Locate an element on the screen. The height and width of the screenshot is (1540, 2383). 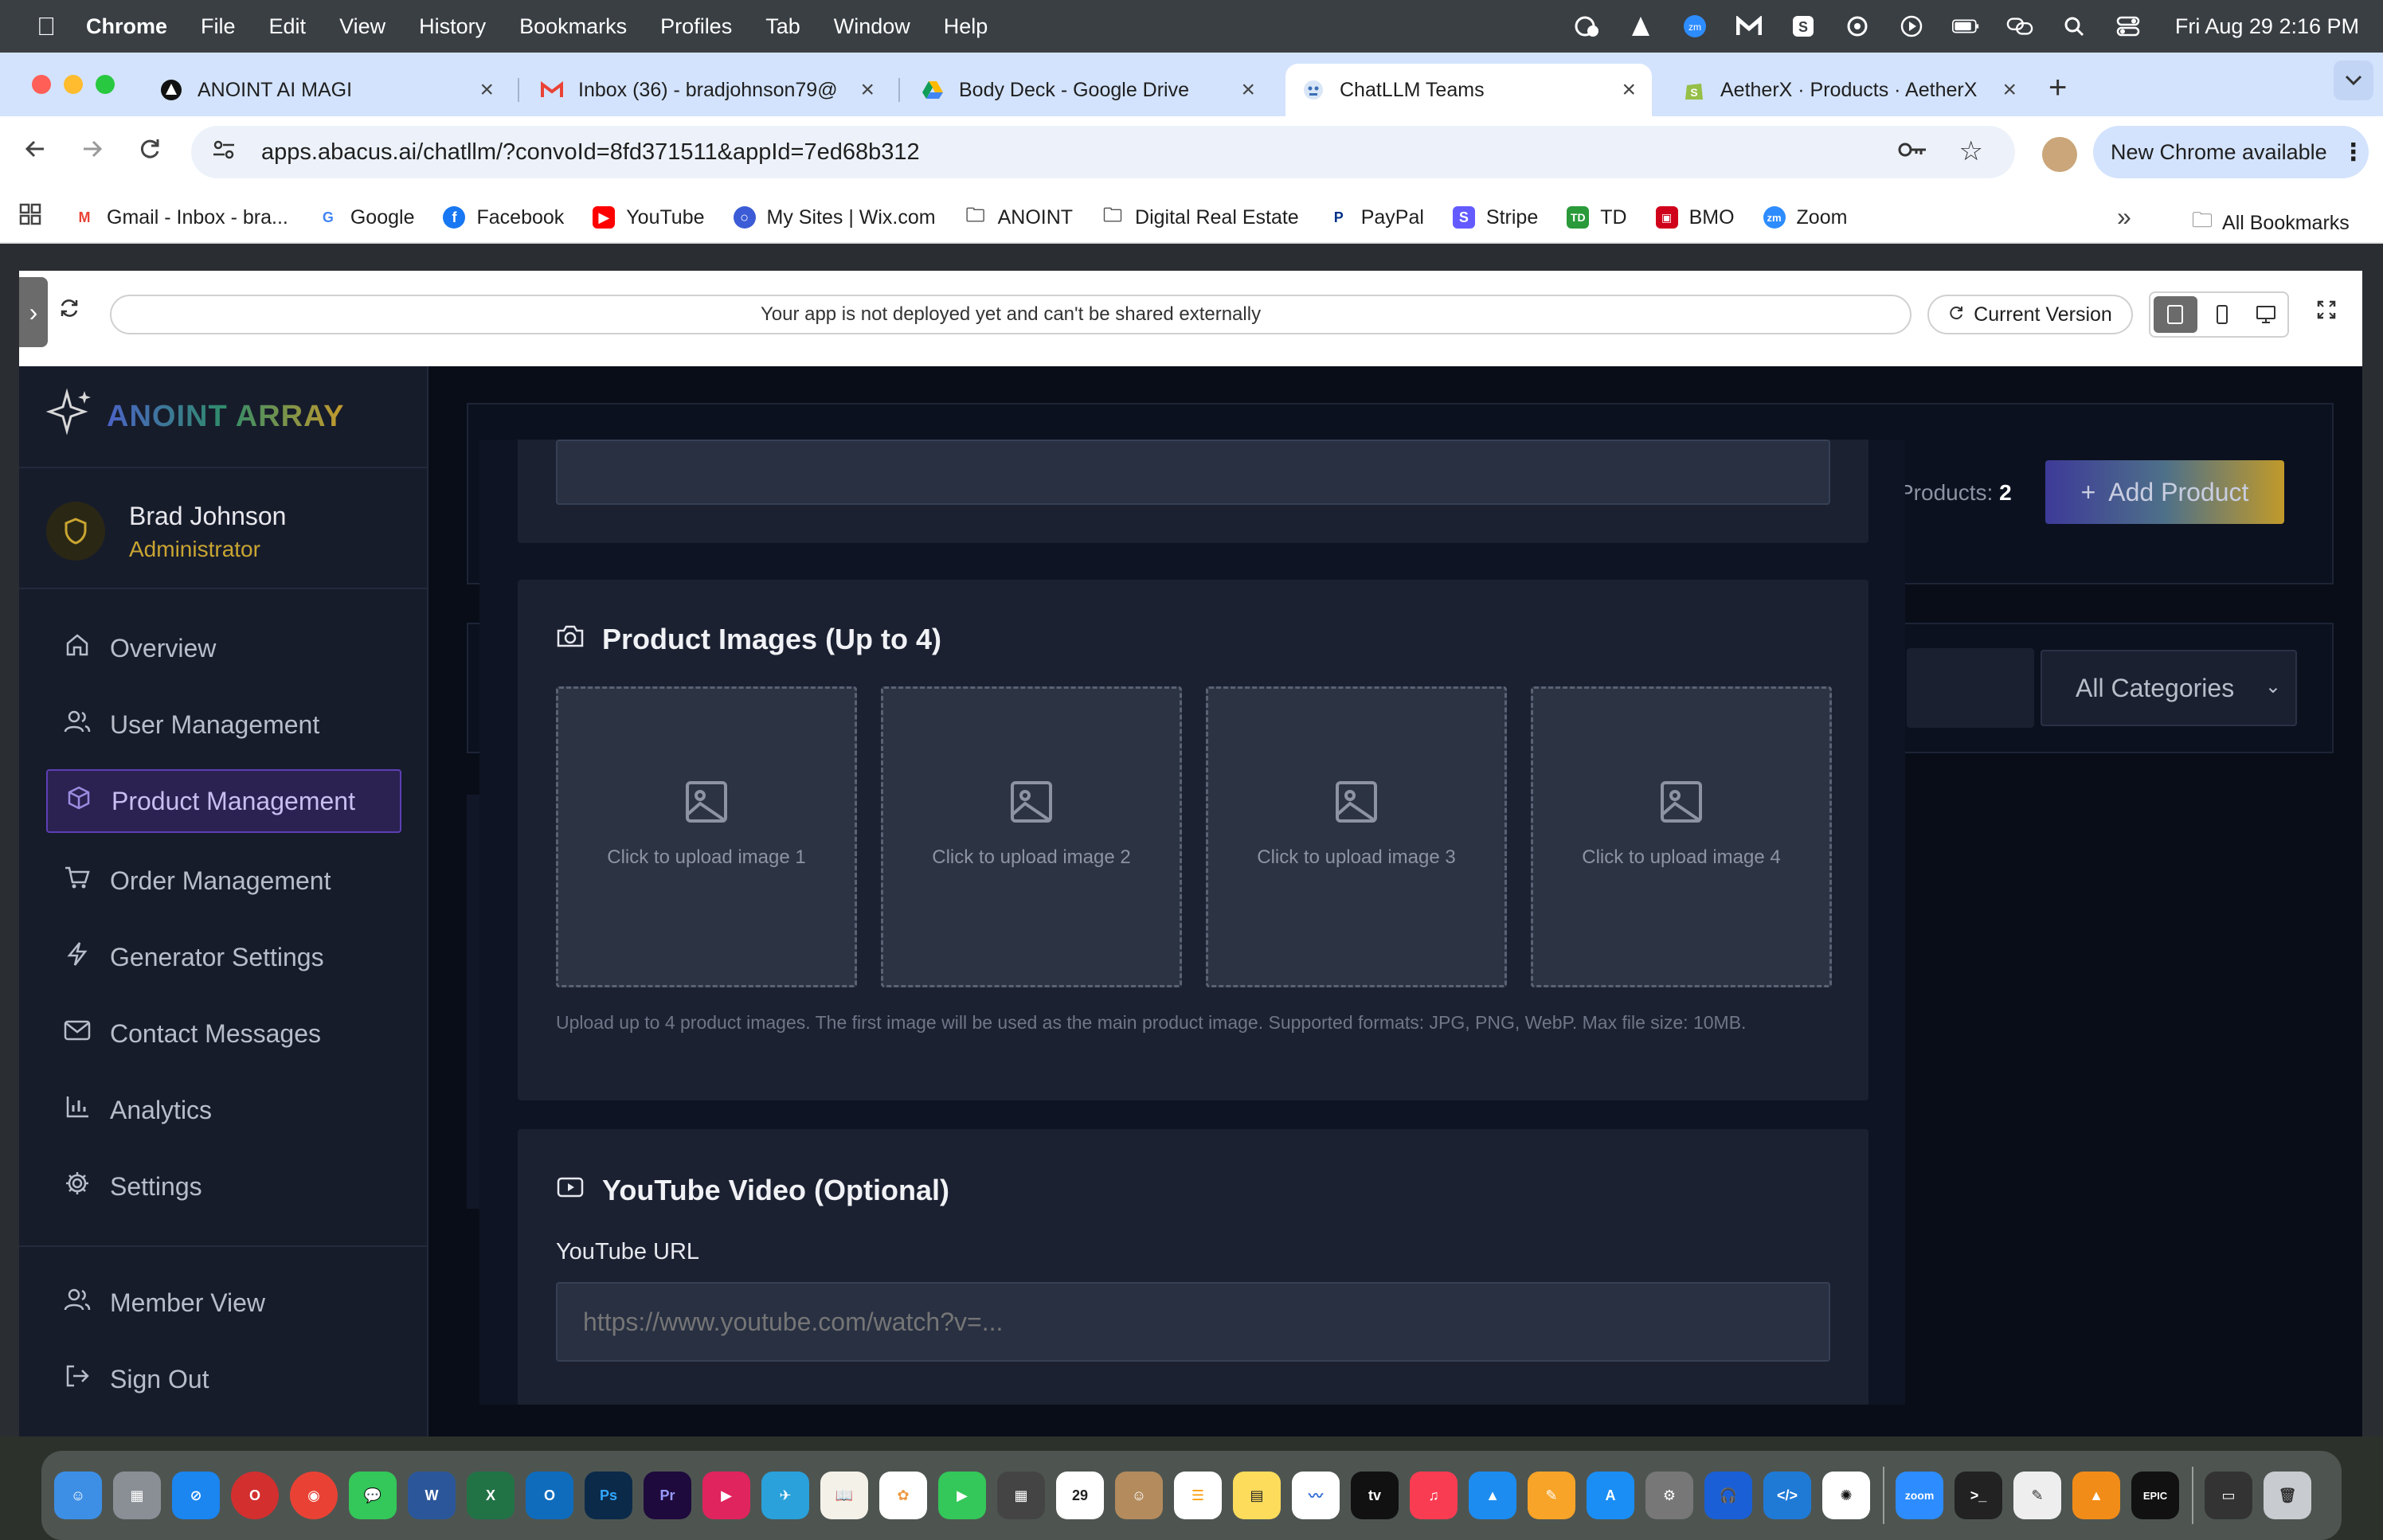
nav-overview: Overview is located at coordinates (223, 648).